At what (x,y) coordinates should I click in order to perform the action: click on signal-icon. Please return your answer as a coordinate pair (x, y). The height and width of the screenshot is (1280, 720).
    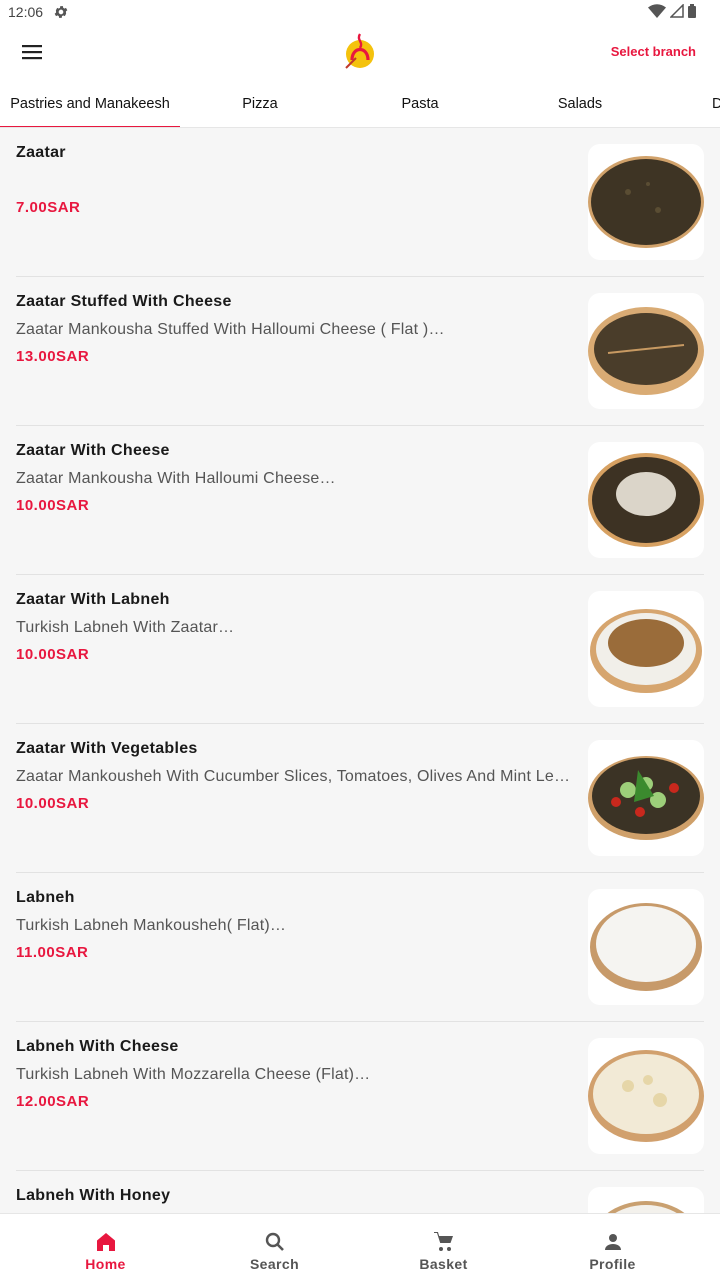
    Looking at the image, I should click on (677, 11).